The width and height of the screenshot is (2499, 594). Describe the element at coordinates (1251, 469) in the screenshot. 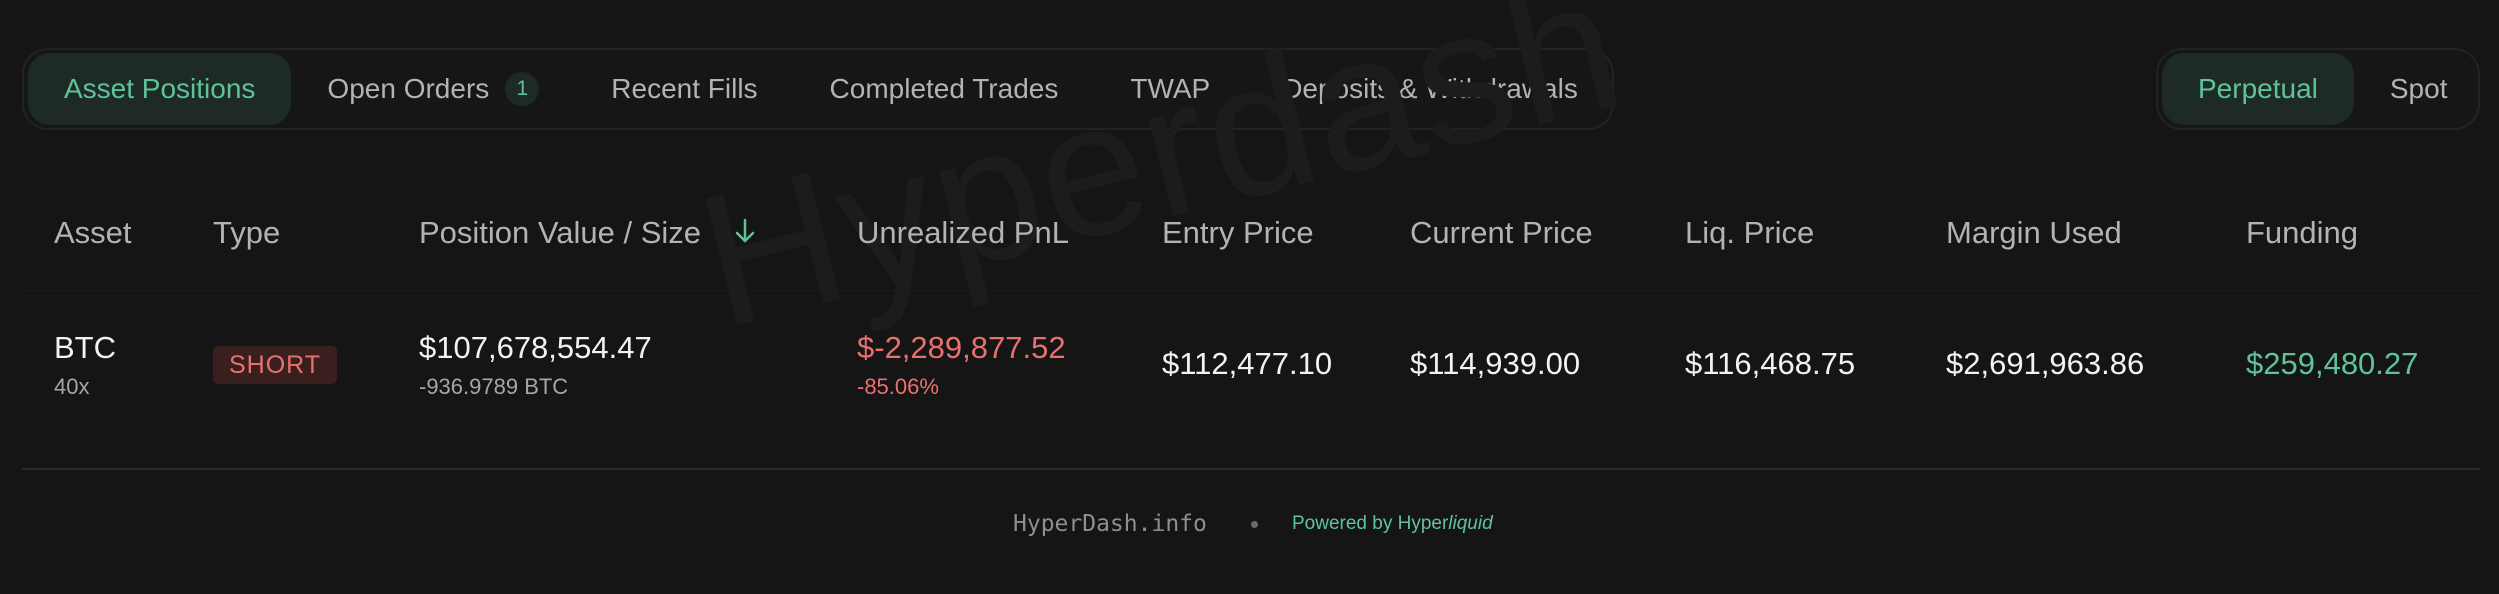

I see `table-divider` at that location.